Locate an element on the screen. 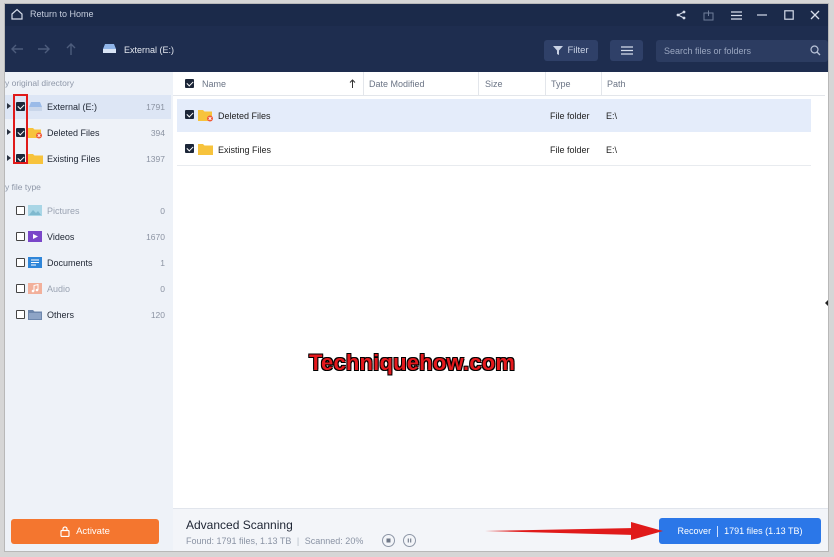  sidebar-item-external: External (E:) 1791 is located at coordinates (88, 107).